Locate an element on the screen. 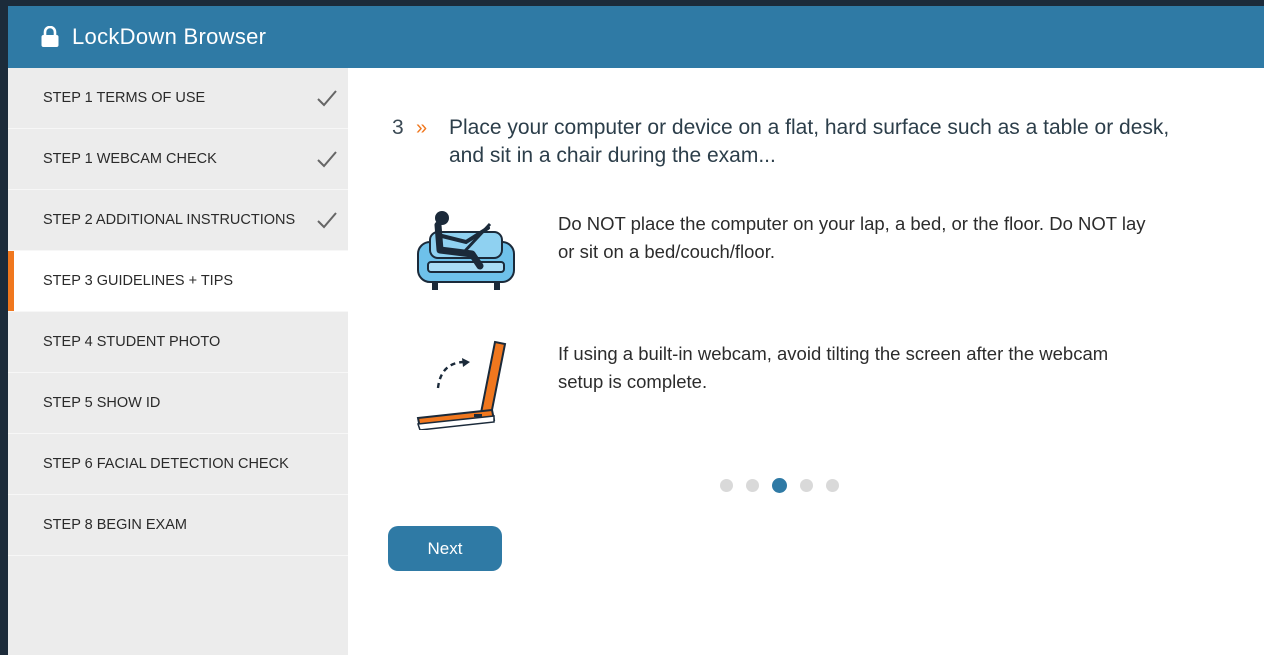  sidebar-item-facial-detection-check: STEP 6 FACIAL DETECTION CHECK is located at coordinates (178, 464).